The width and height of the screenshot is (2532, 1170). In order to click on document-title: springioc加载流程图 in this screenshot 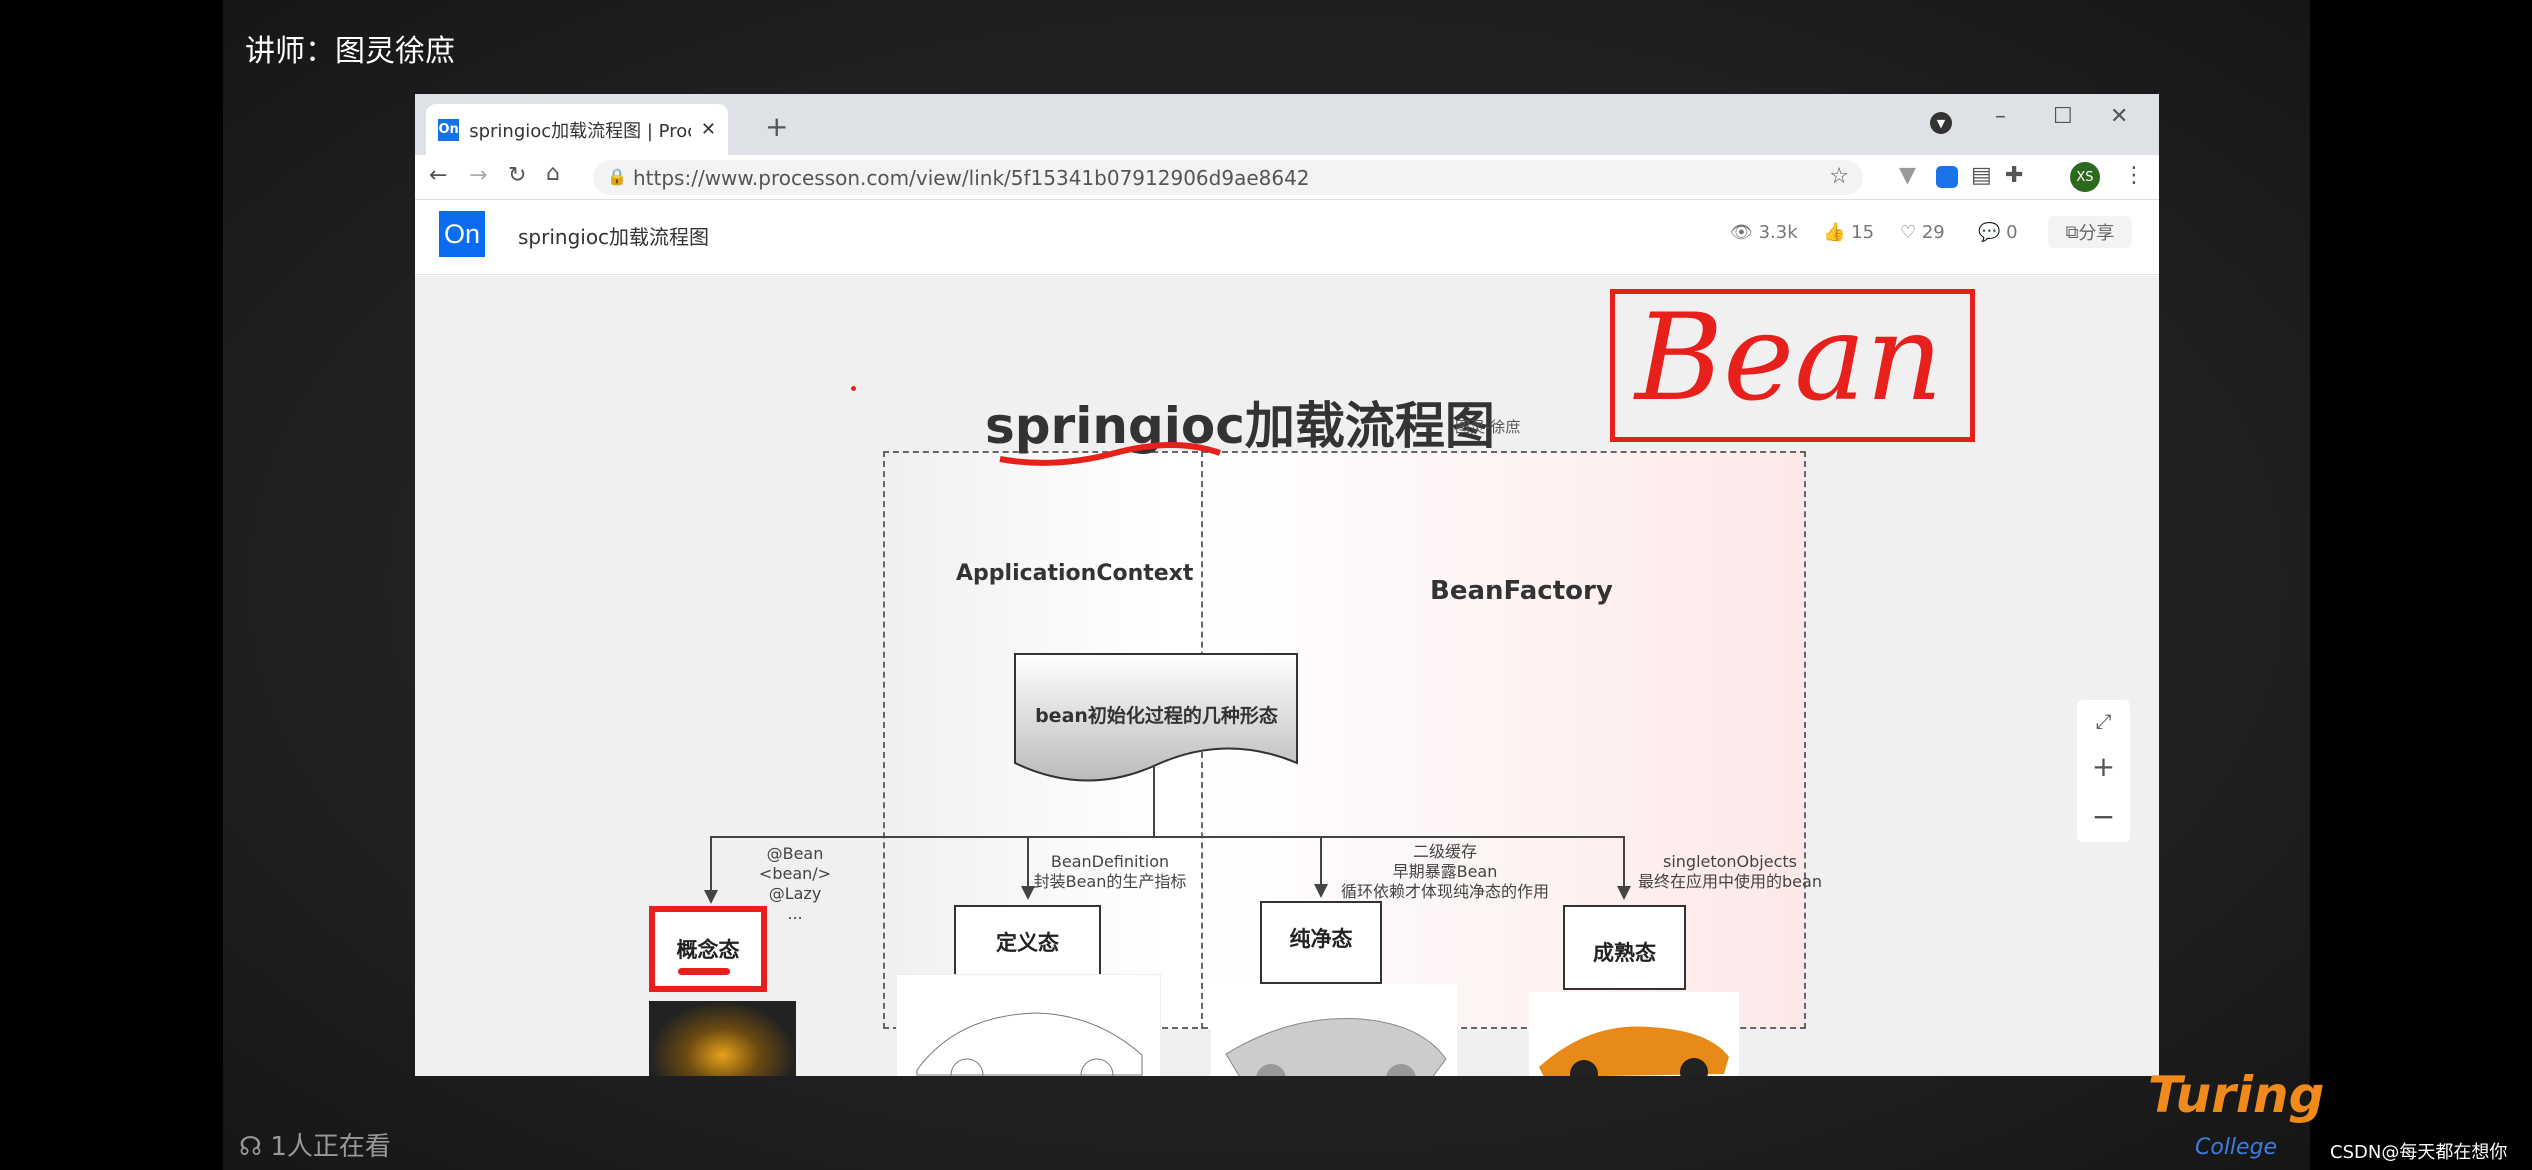, I will do `click(614, 237)`.